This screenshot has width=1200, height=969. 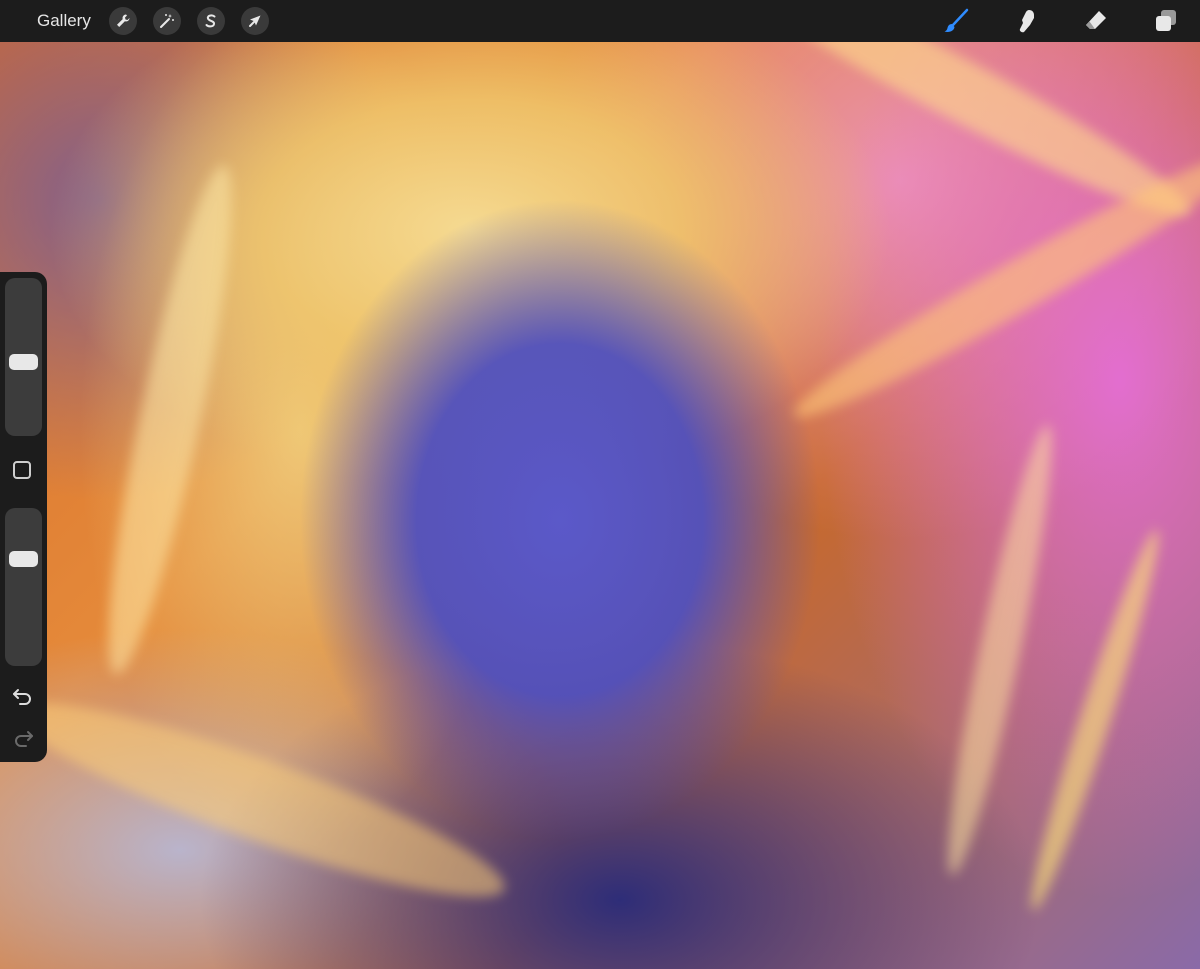 I want to click on eraser-icon, so click(x=1096, y=20).